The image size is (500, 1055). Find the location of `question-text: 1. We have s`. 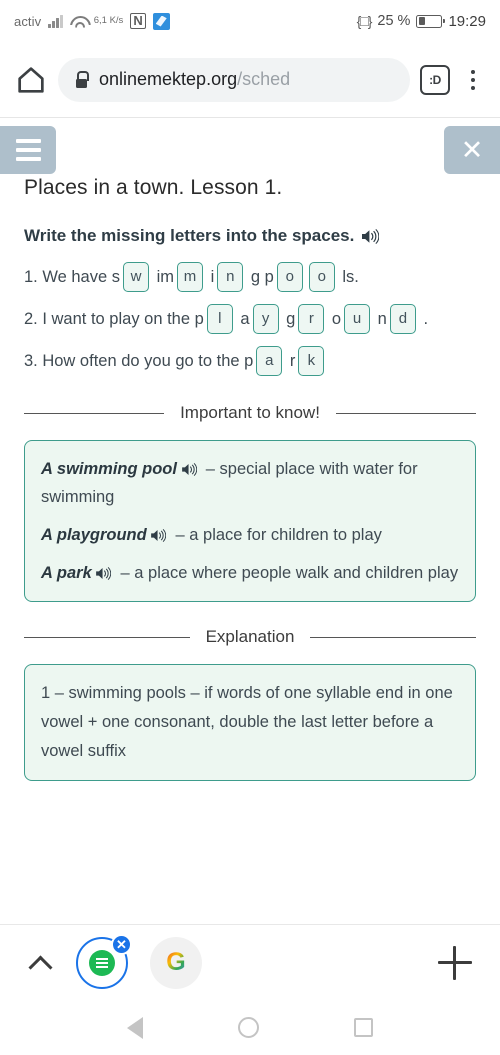

question-text: 1. We have s is located at coordinates (72, 277).